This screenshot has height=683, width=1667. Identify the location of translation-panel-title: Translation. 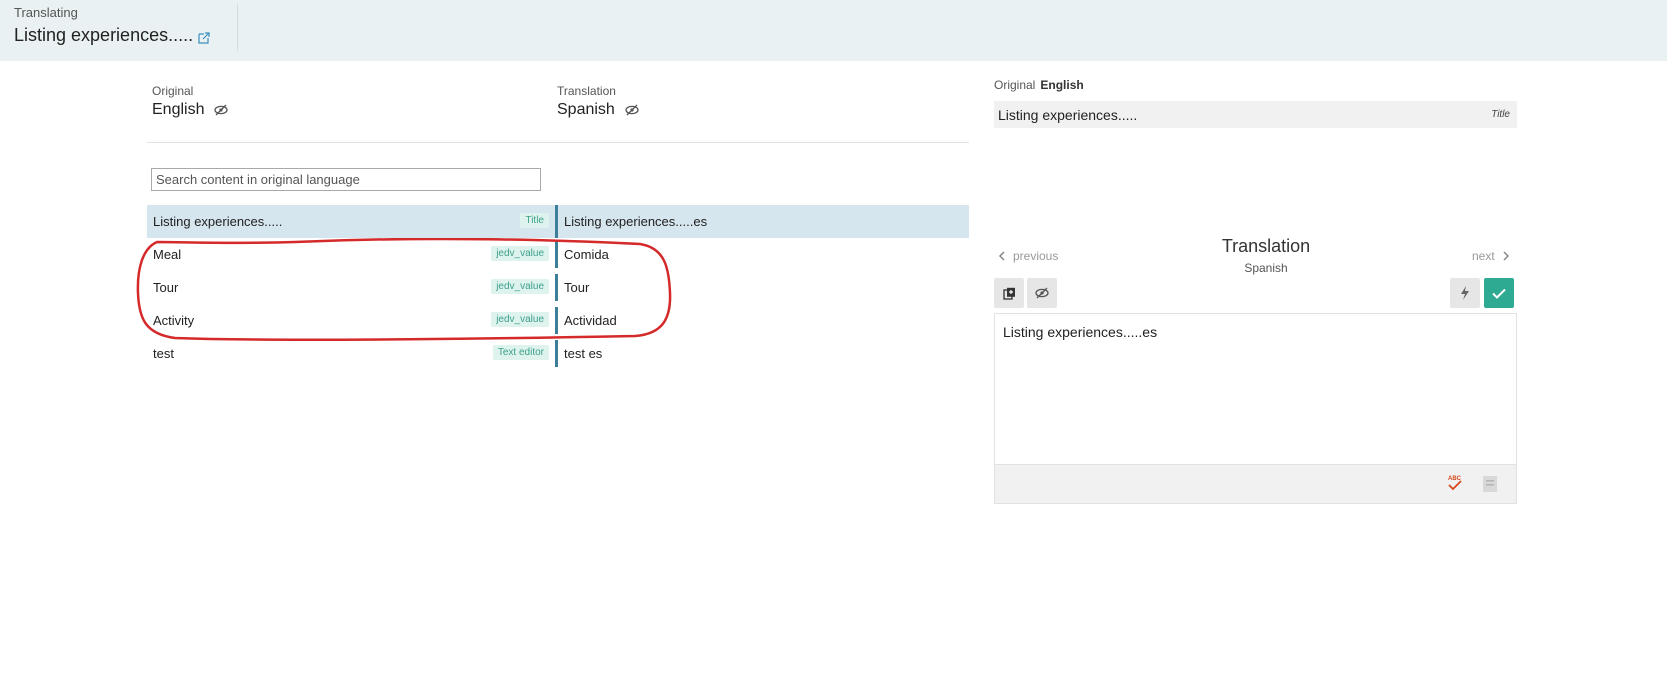
(1266, 246).